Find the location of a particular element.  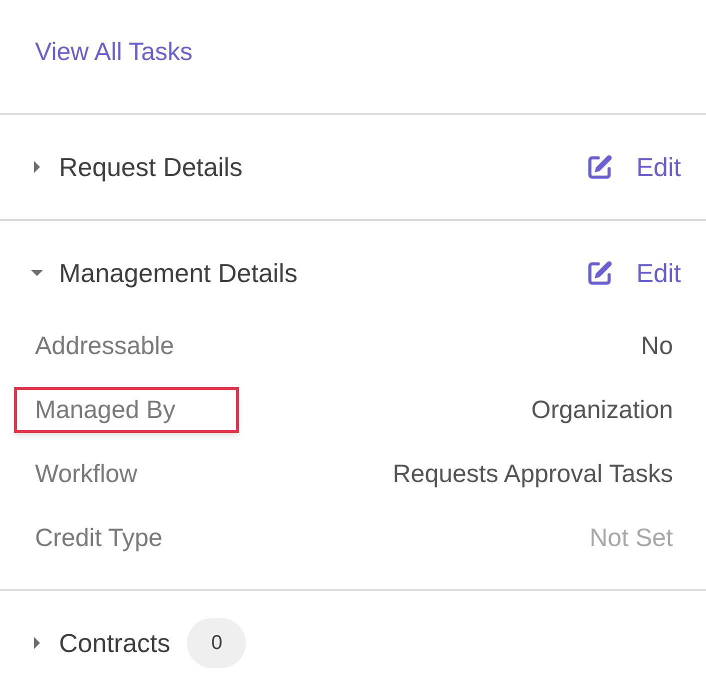

field-value: Not Set is located at coordinates (631, 538).